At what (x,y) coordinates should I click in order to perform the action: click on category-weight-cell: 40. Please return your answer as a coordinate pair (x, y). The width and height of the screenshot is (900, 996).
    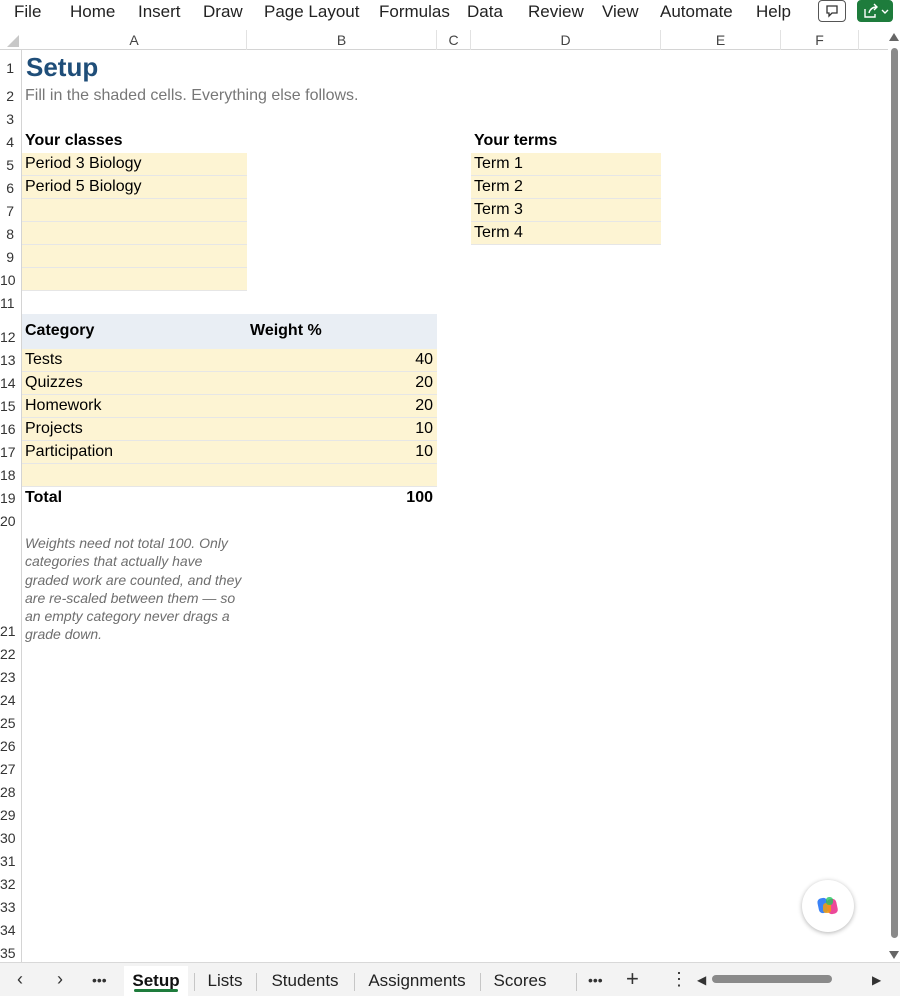
    Looking at the image, I should click on (342, 360).